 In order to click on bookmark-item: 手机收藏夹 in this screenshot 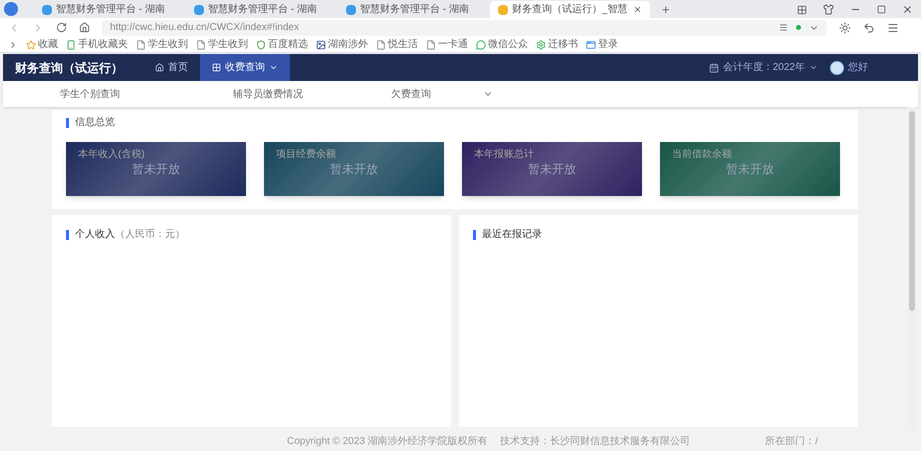, I will do `click(97, 44)`.